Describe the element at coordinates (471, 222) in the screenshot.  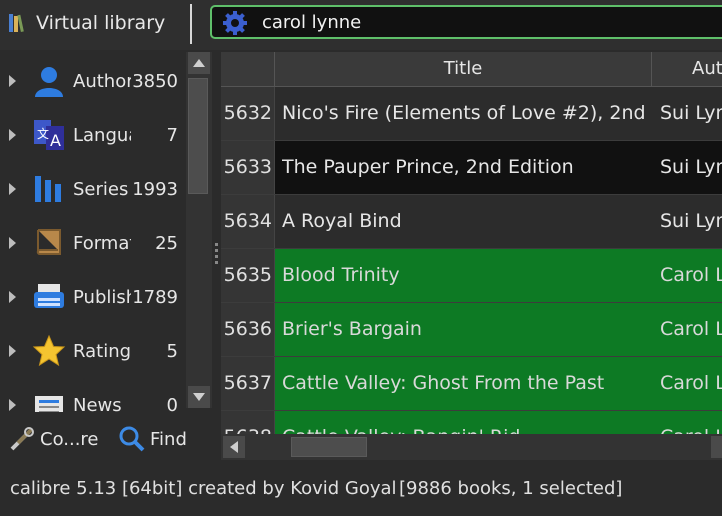
I see `table-row: 5634 A Royal Bind Sui Lynn` at that location.